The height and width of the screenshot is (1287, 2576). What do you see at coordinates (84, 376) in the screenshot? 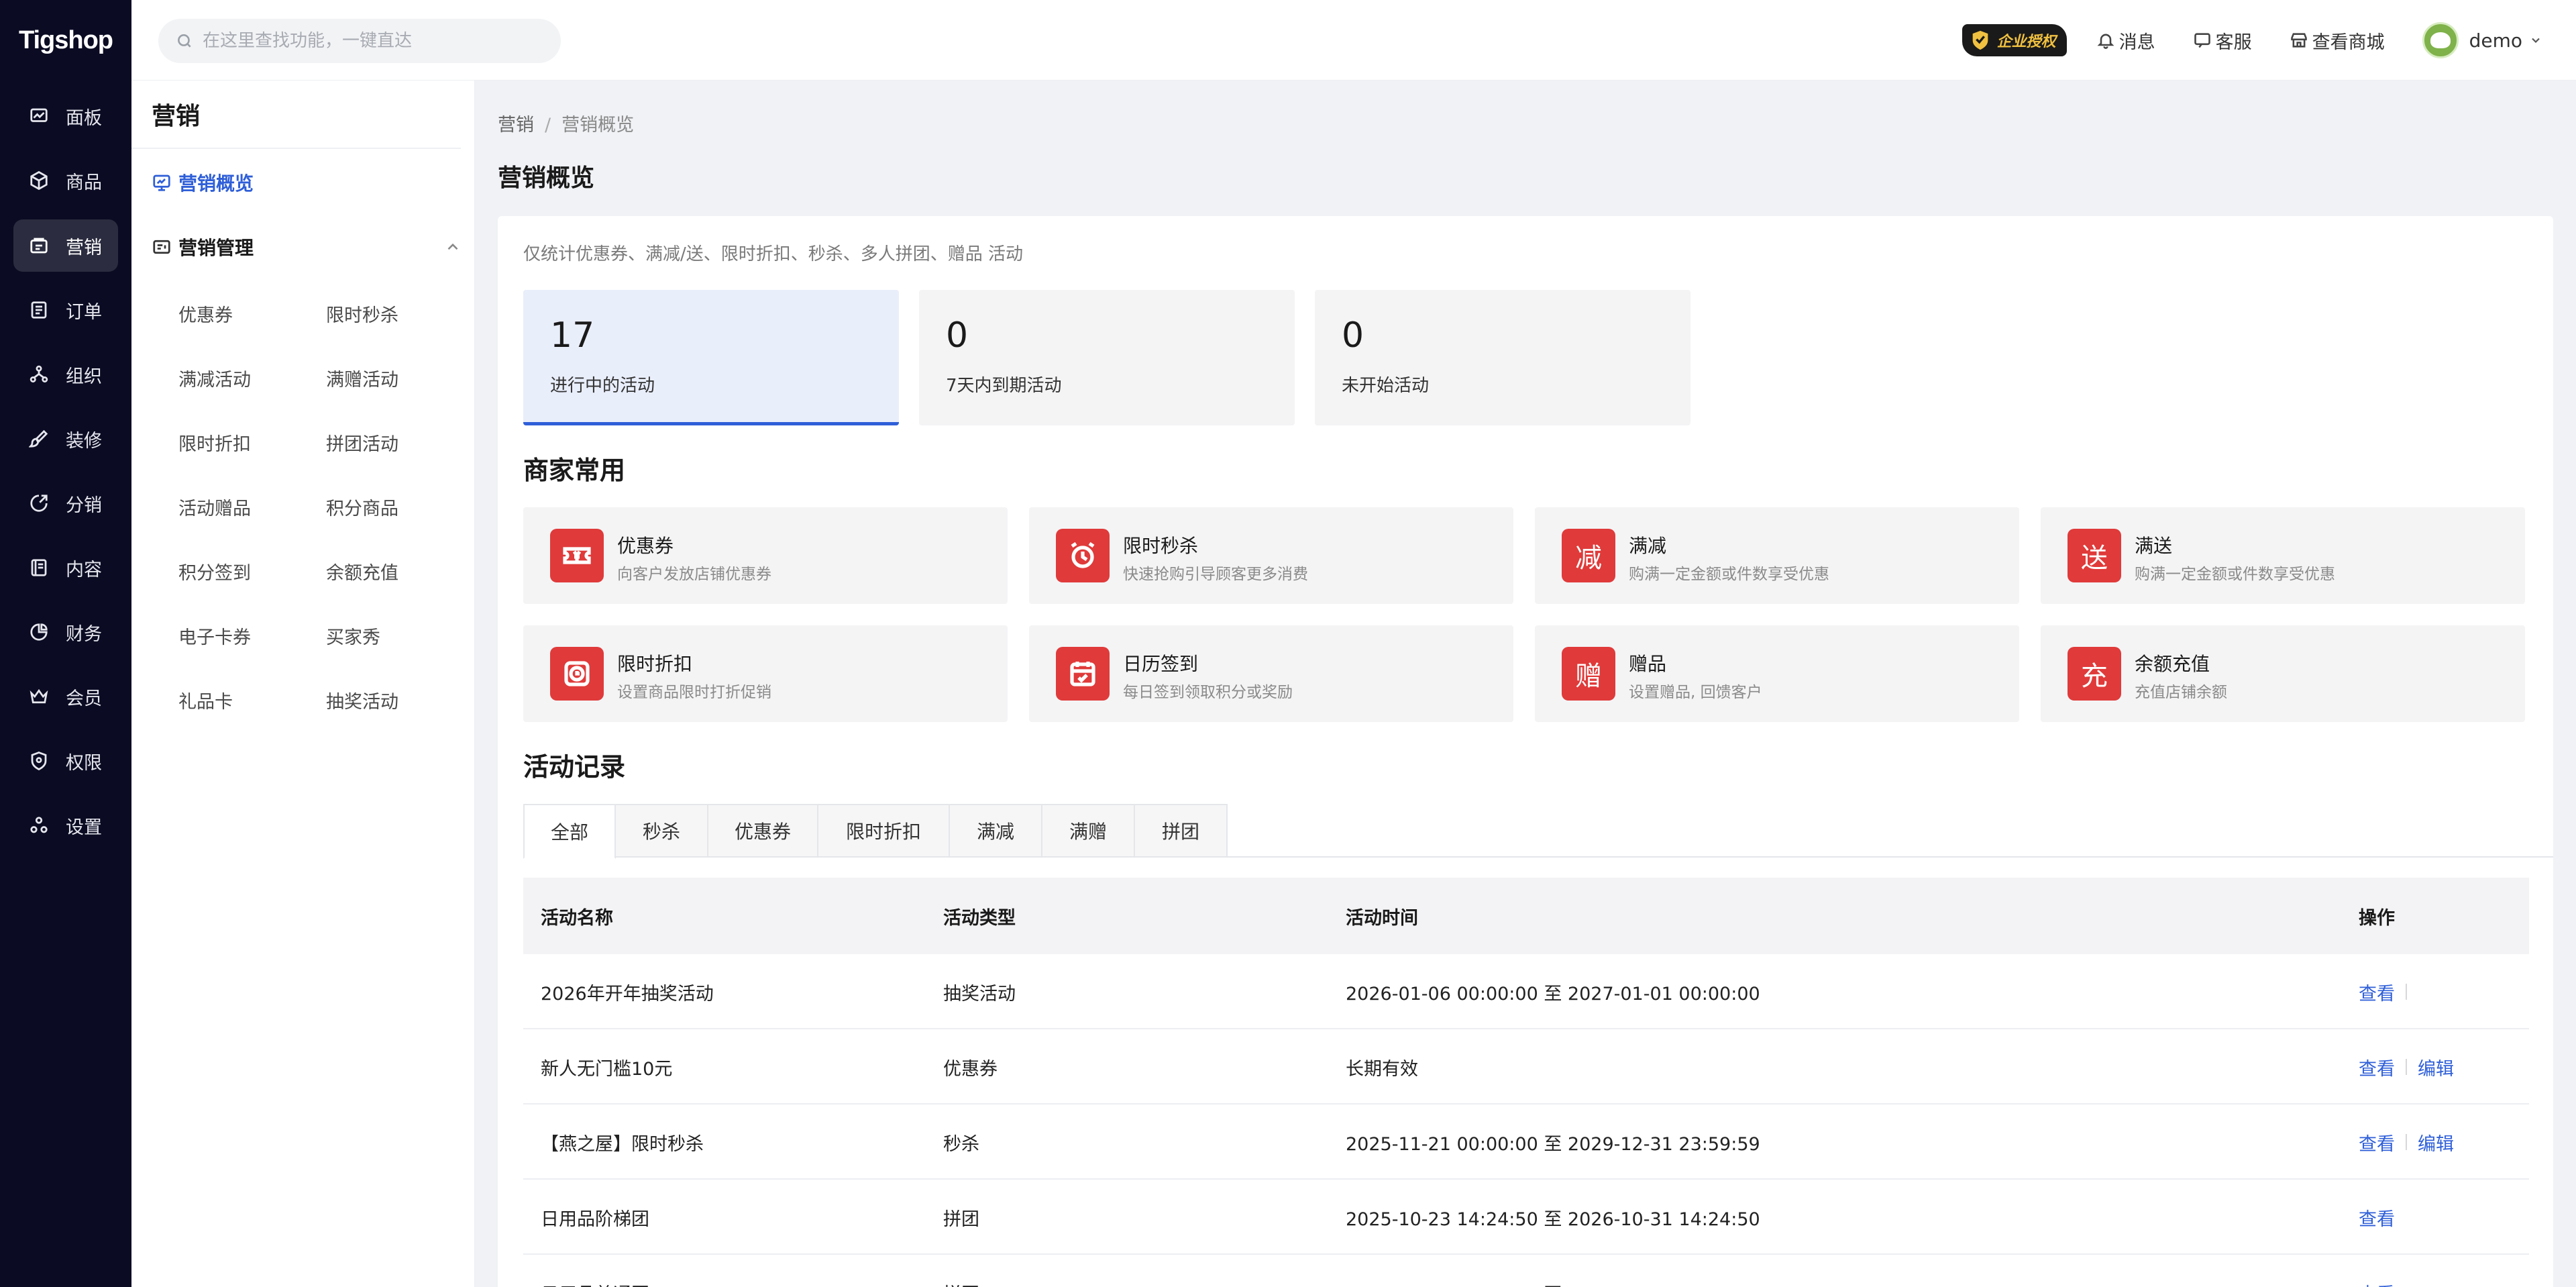
I see `rail-label: 组织` at bounding box center [84, 376].